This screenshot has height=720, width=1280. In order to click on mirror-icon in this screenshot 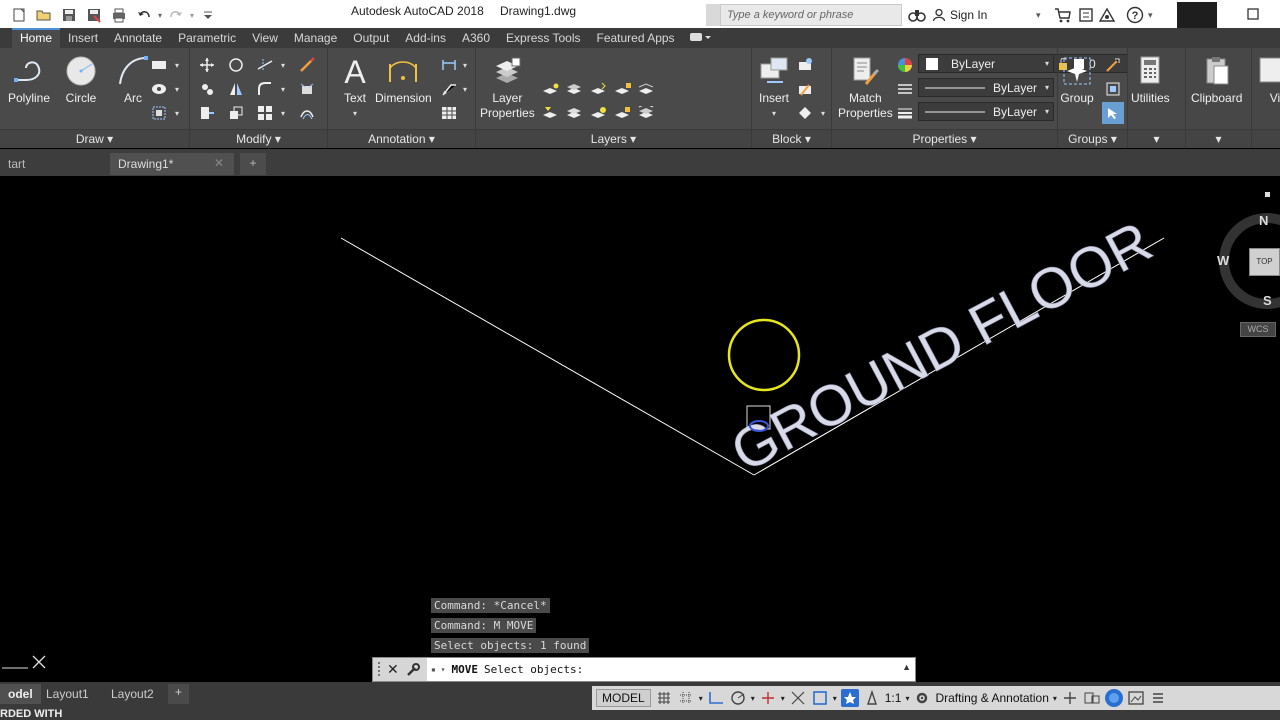, I will do `click(236, 89)`.